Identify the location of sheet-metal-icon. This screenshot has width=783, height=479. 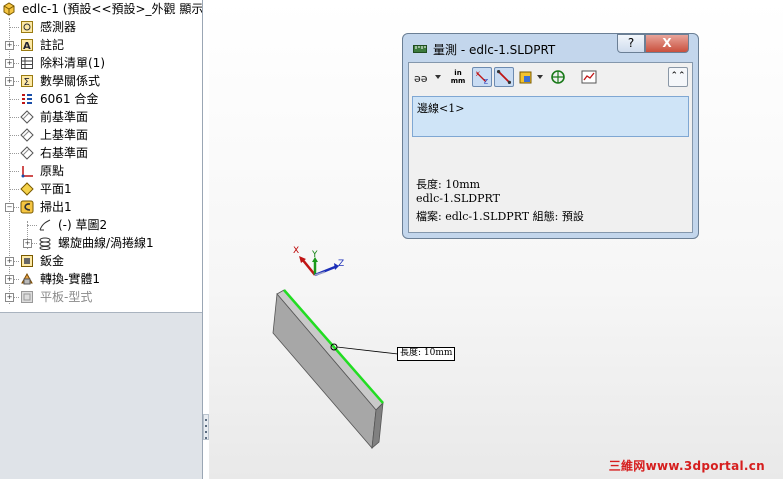
(27, 261).